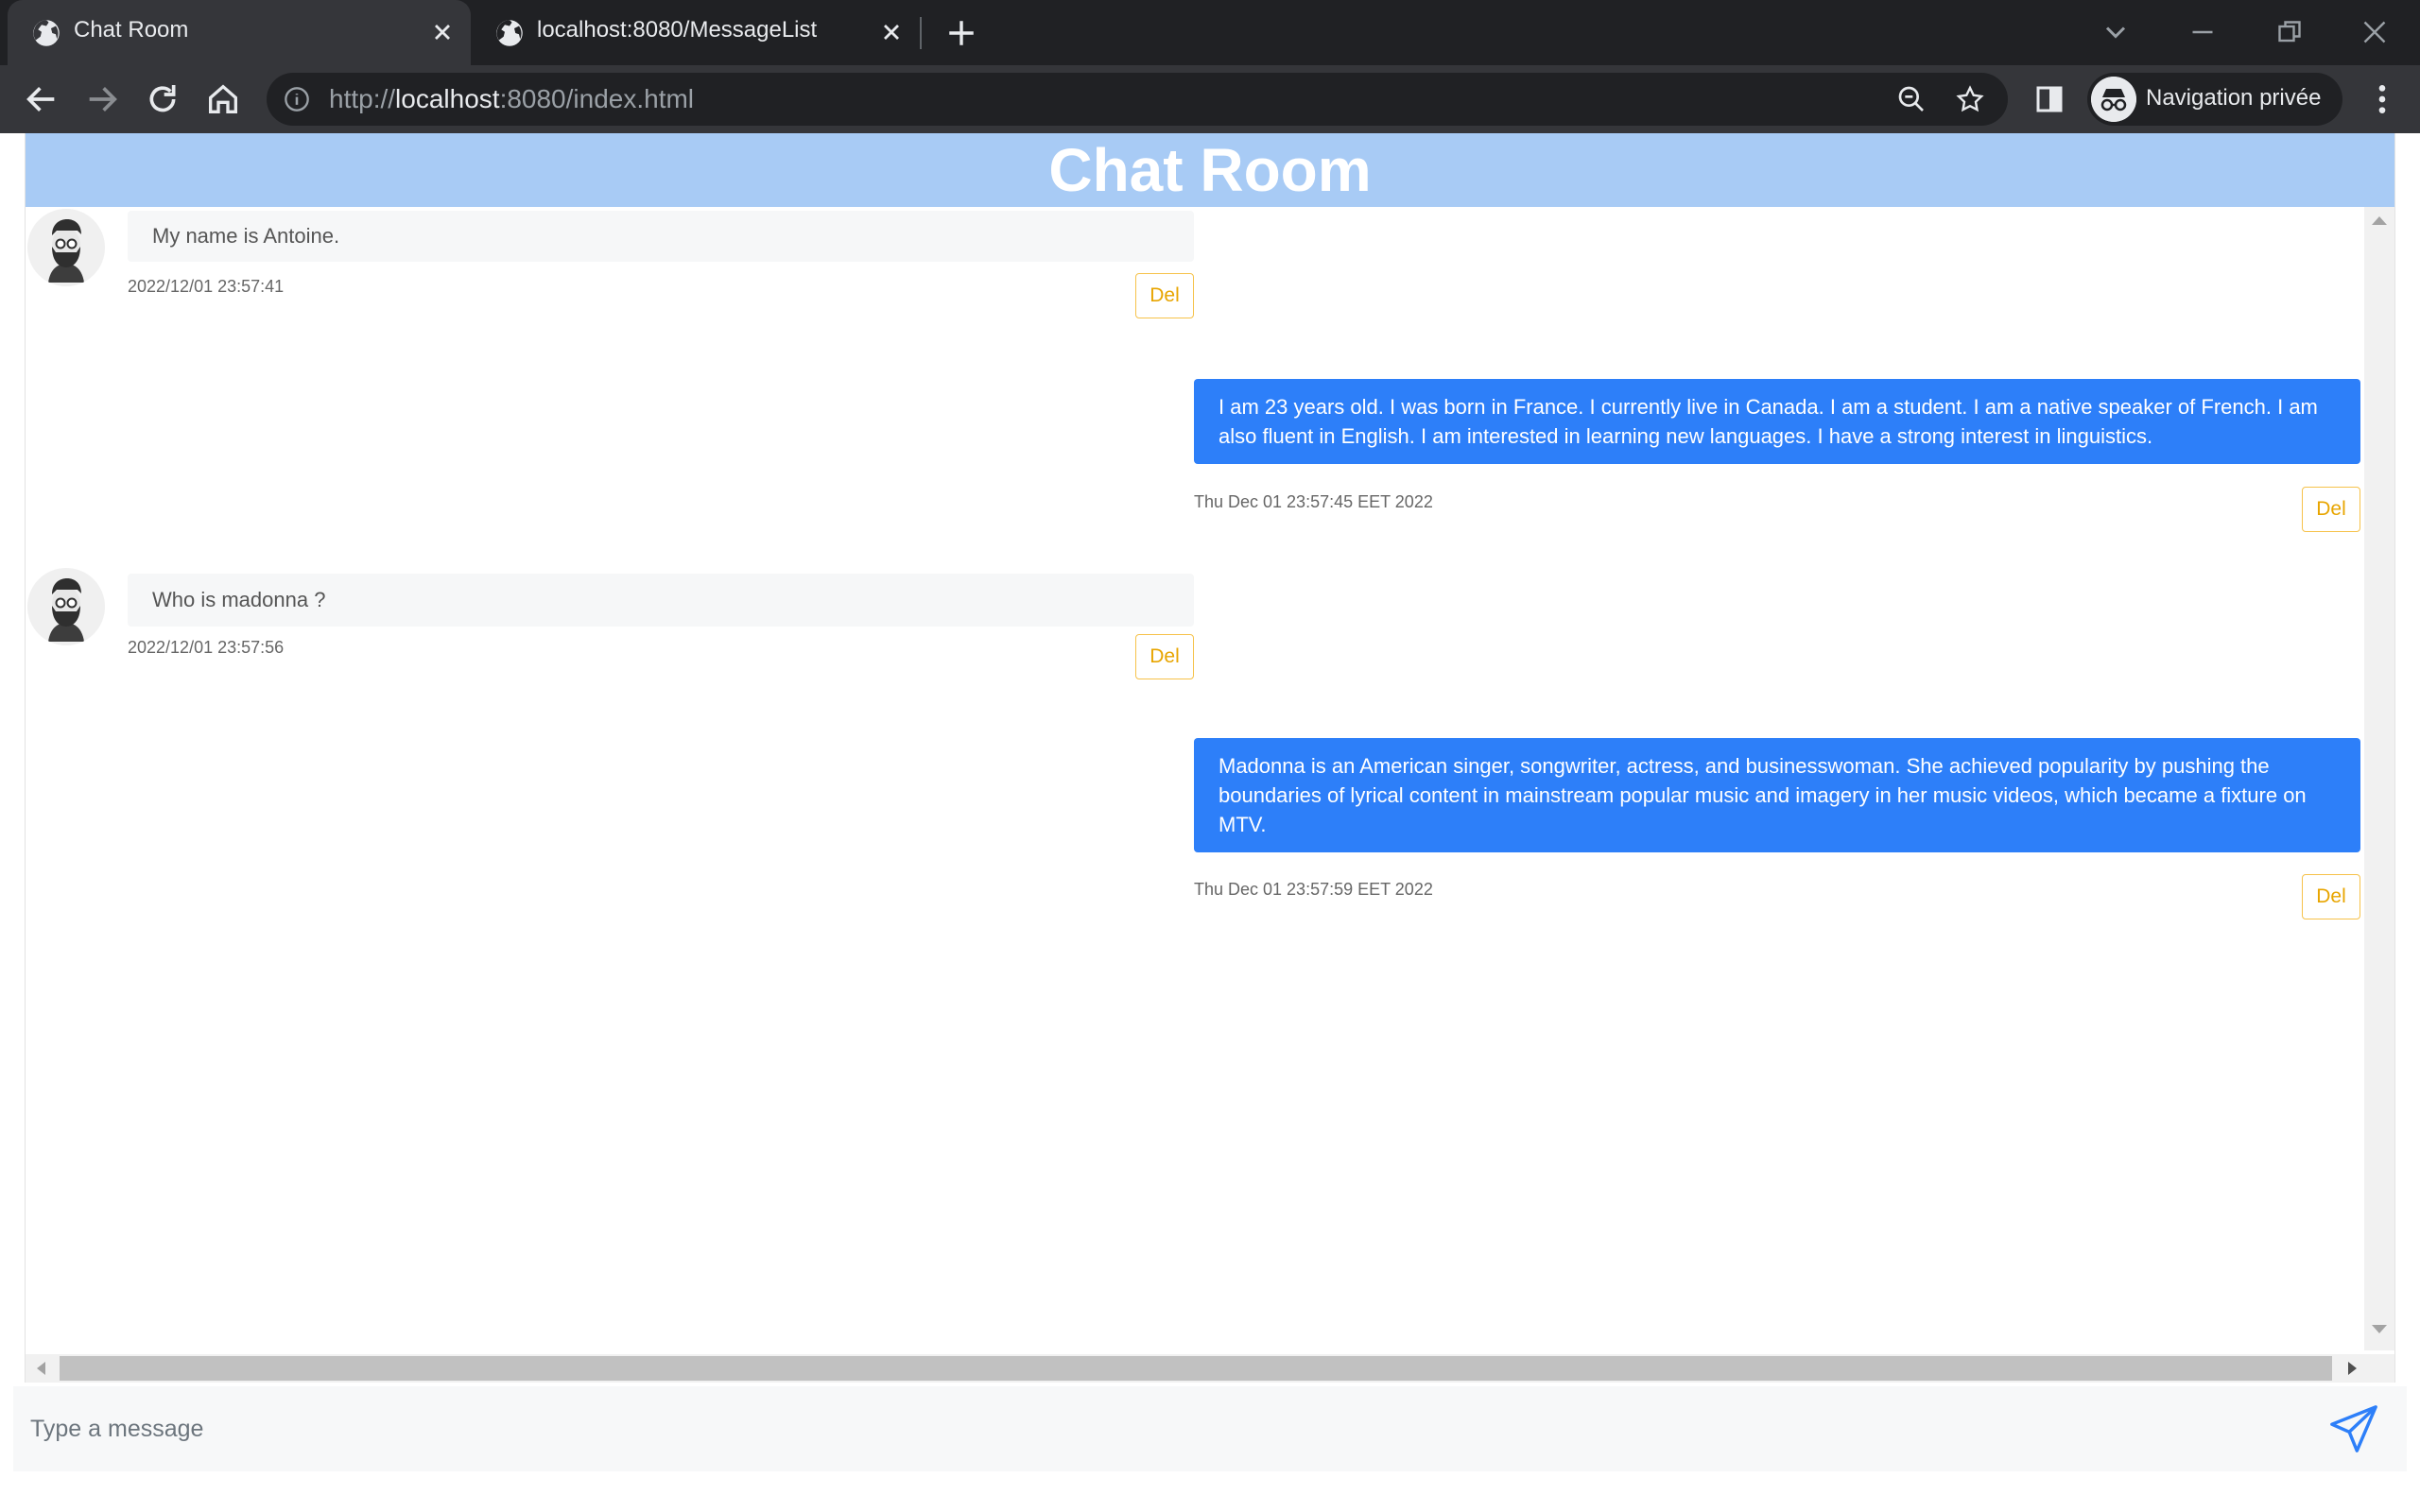 The height and width of the screenshot is (1512, 2420). I want to click on scroll-right-icon, so click(2352, 1368).